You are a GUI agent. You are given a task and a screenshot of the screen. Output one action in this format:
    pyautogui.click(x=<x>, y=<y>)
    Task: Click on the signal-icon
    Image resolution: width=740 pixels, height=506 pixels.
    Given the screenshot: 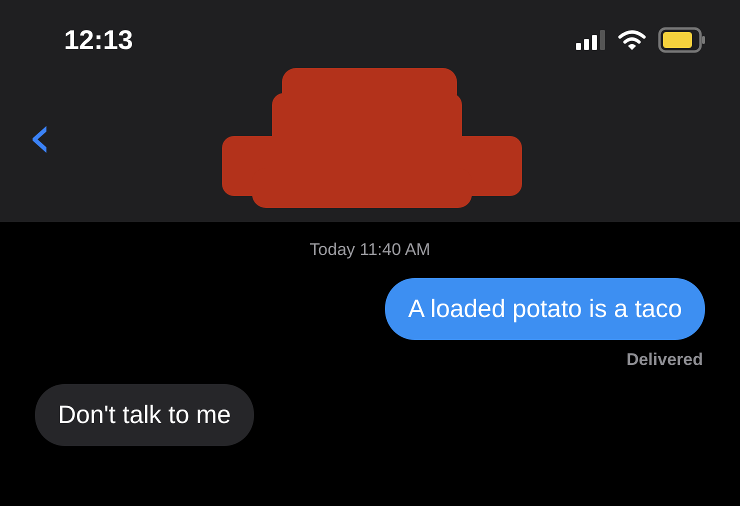 What is the action you would take?
    pyautogui.click(x=591, y=40)
    